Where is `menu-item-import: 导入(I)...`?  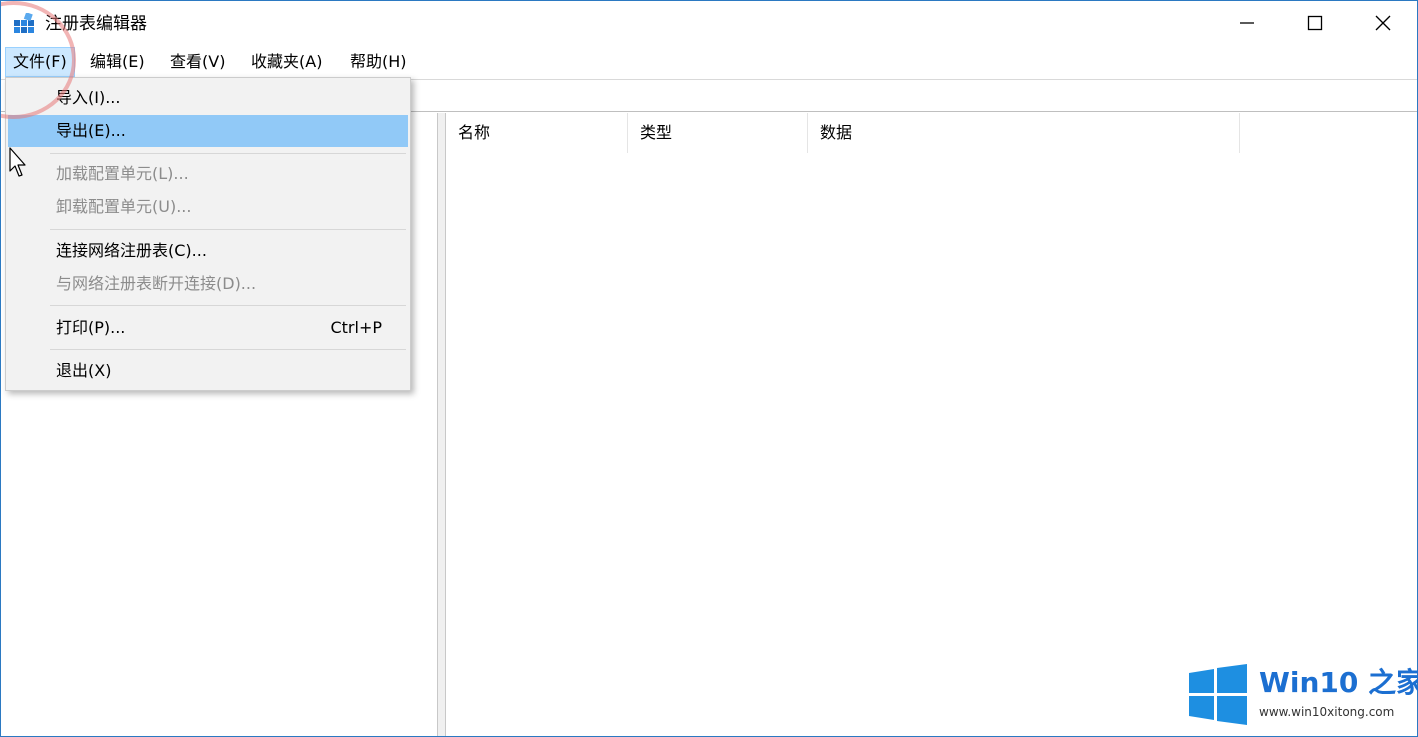
menu-item-import: 导入(I)... is located at coordinates (208, 98).